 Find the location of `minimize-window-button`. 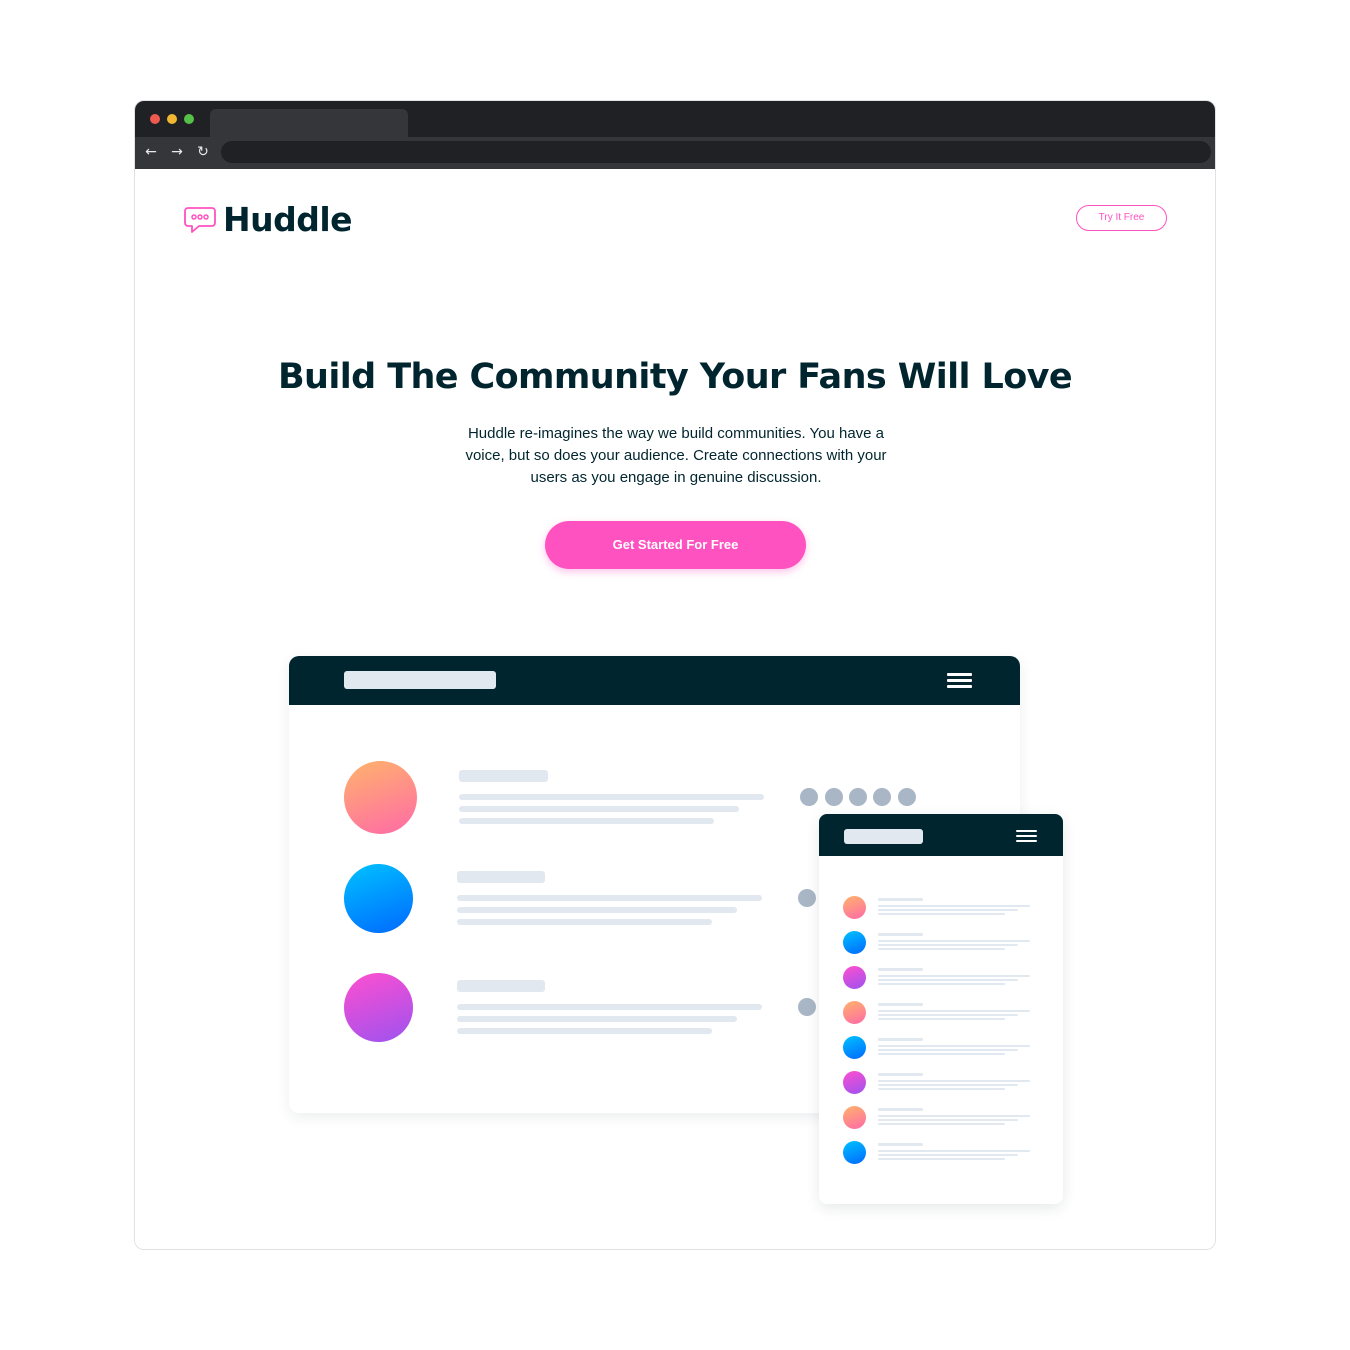

minimize-window-button is located at coordinates (172, 119).